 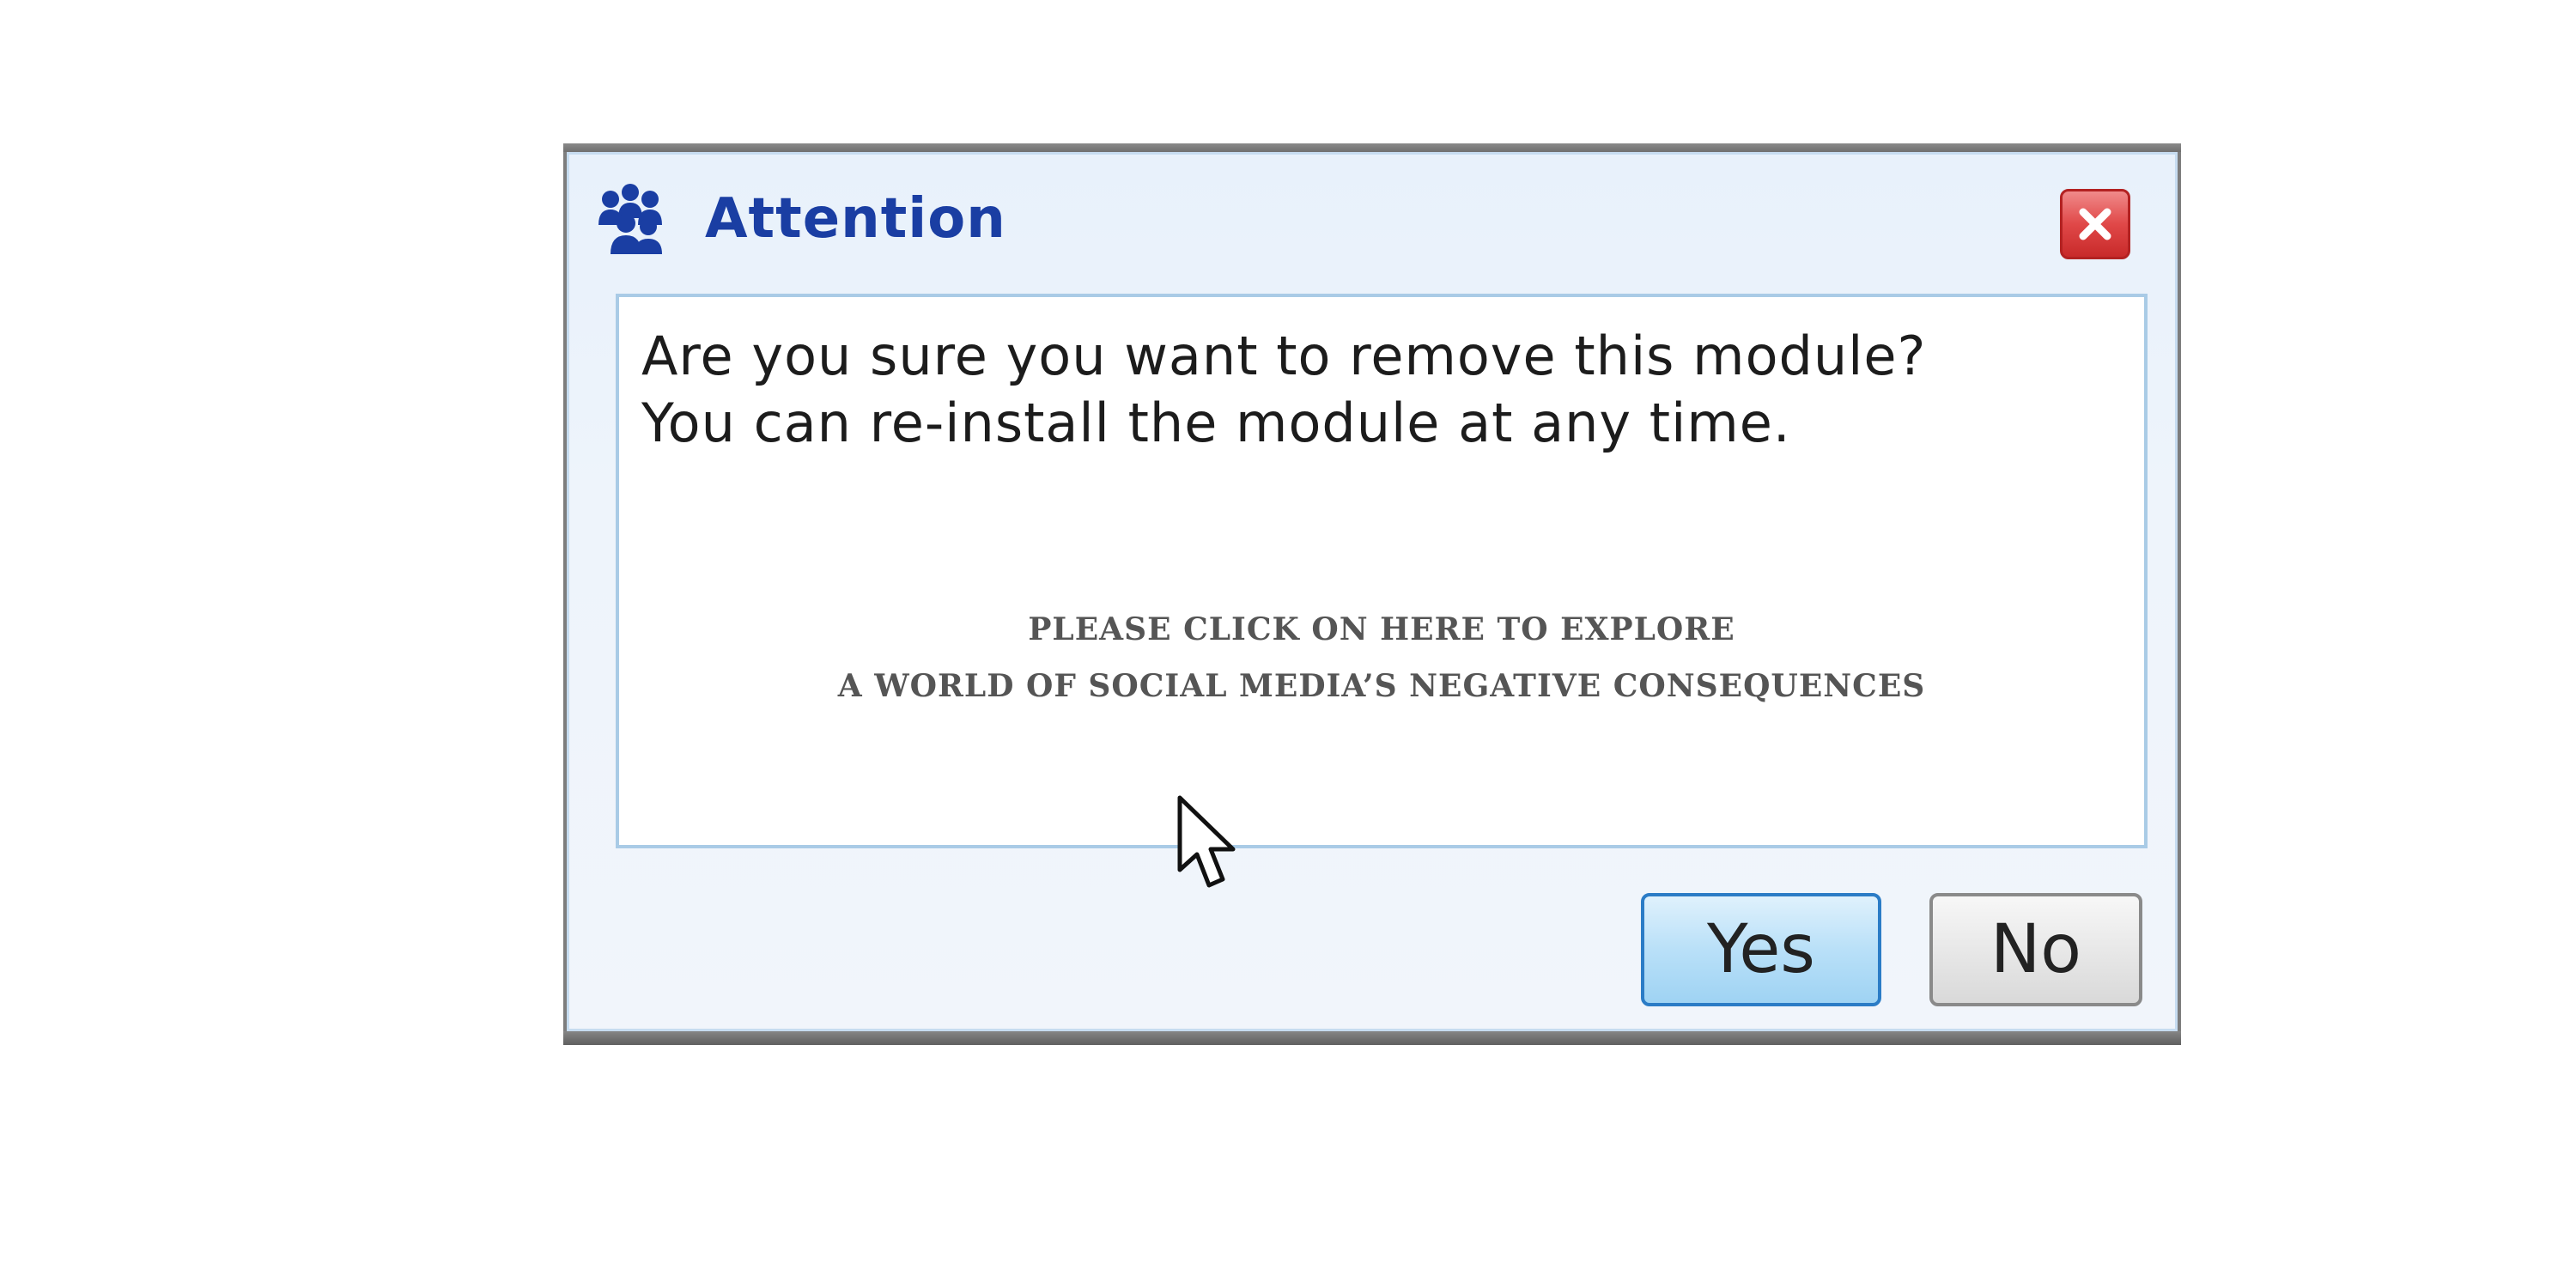 What do you see at coordinates (1206, 841) in the screenshot?
I see `mouse-pointer-icon` at bounding box center [1206, 841].